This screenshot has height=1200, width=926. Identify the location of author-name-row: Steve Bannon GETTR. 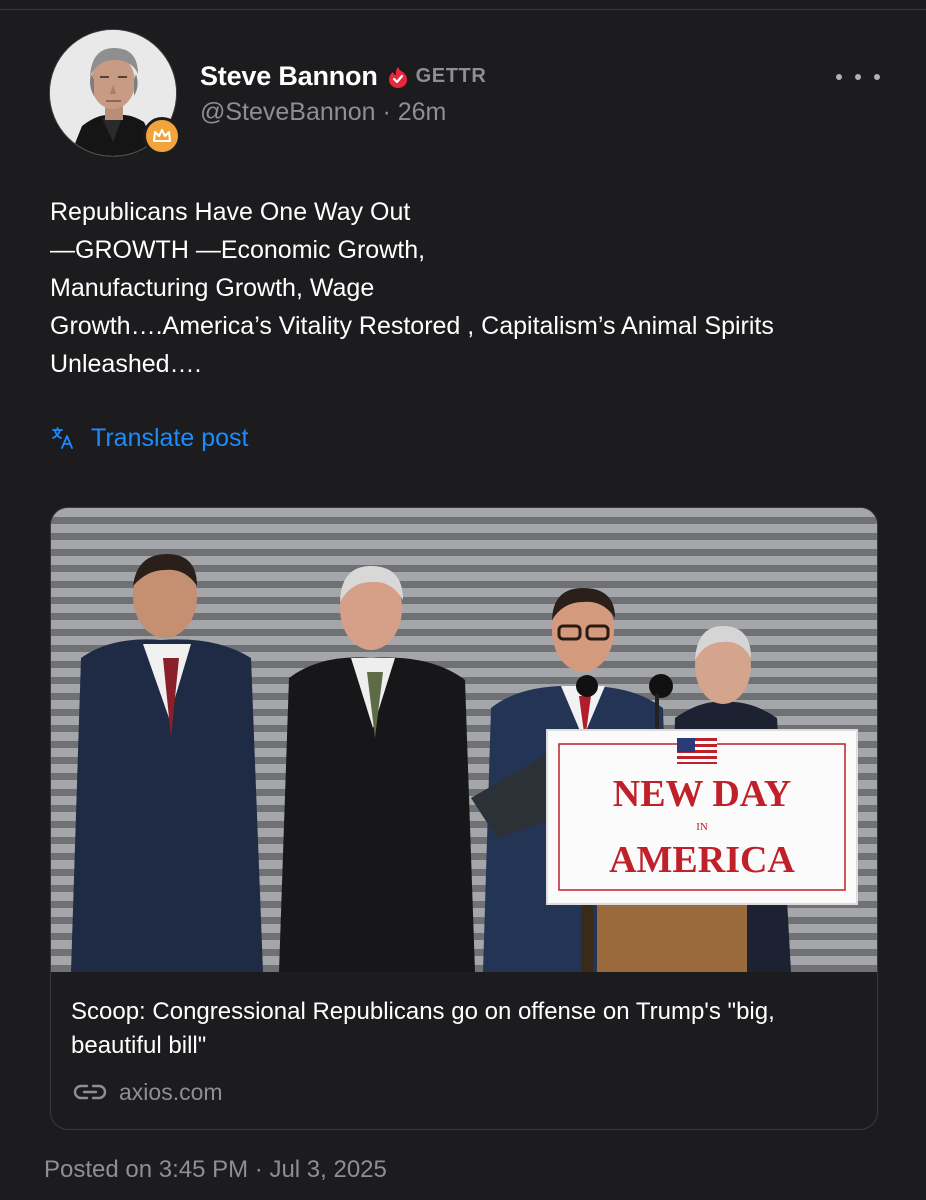
(343, 76).